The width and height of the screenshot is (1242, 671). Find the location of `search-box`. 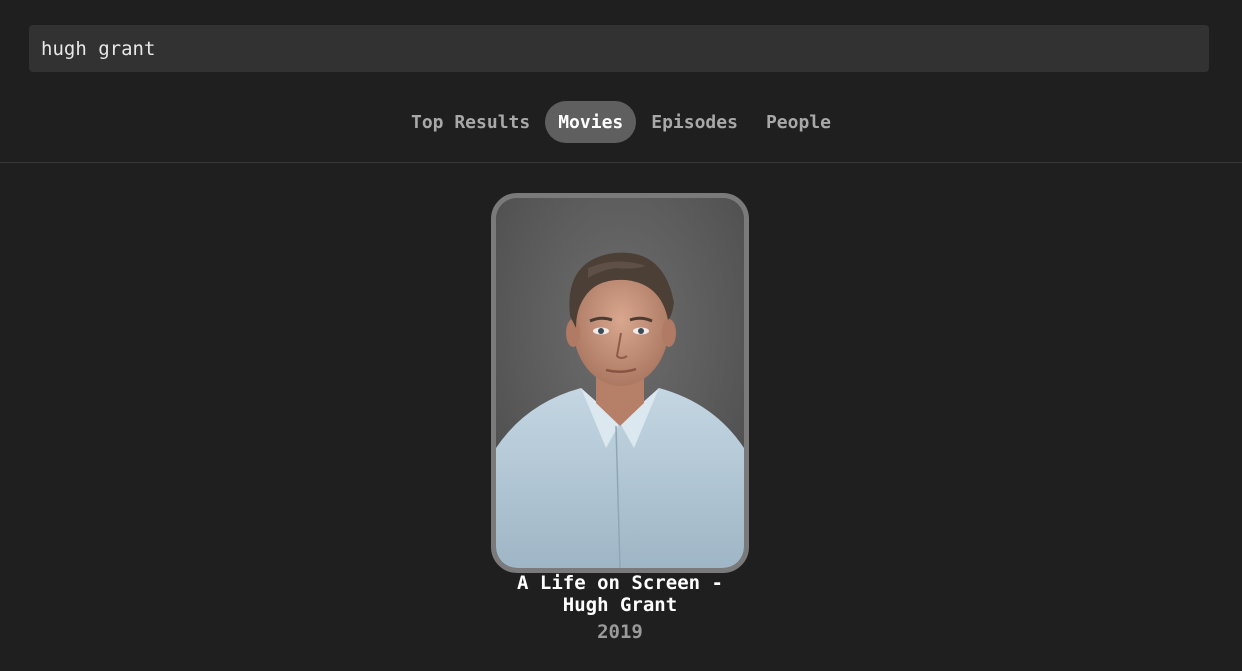

search-box is located at coordinates (619, 48).